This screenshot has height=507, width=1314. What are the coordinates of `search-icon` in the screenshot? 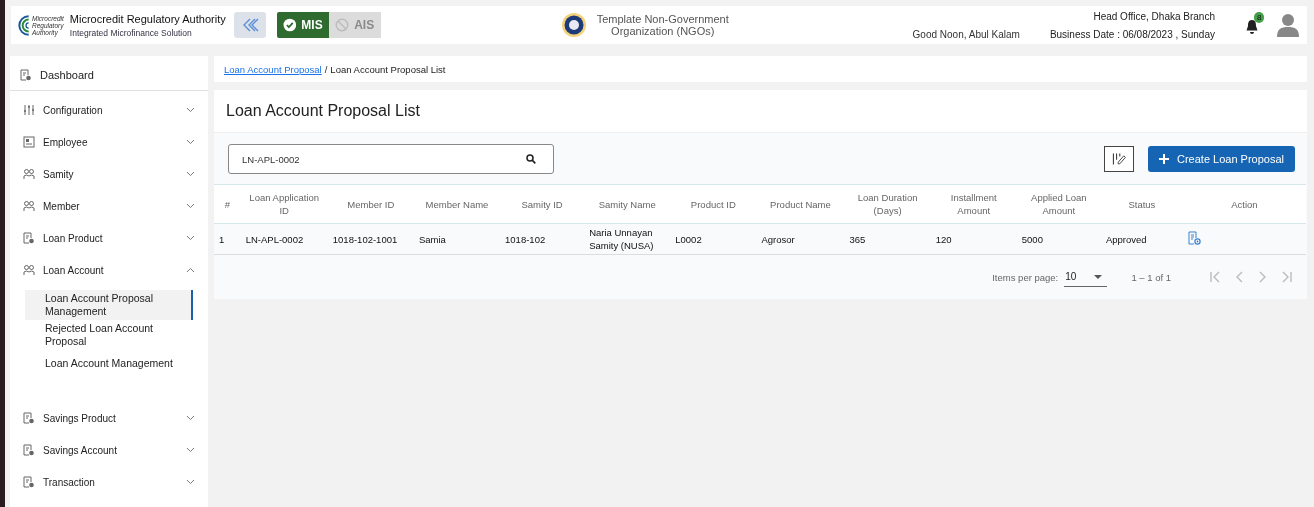 It's located at (531, 159).